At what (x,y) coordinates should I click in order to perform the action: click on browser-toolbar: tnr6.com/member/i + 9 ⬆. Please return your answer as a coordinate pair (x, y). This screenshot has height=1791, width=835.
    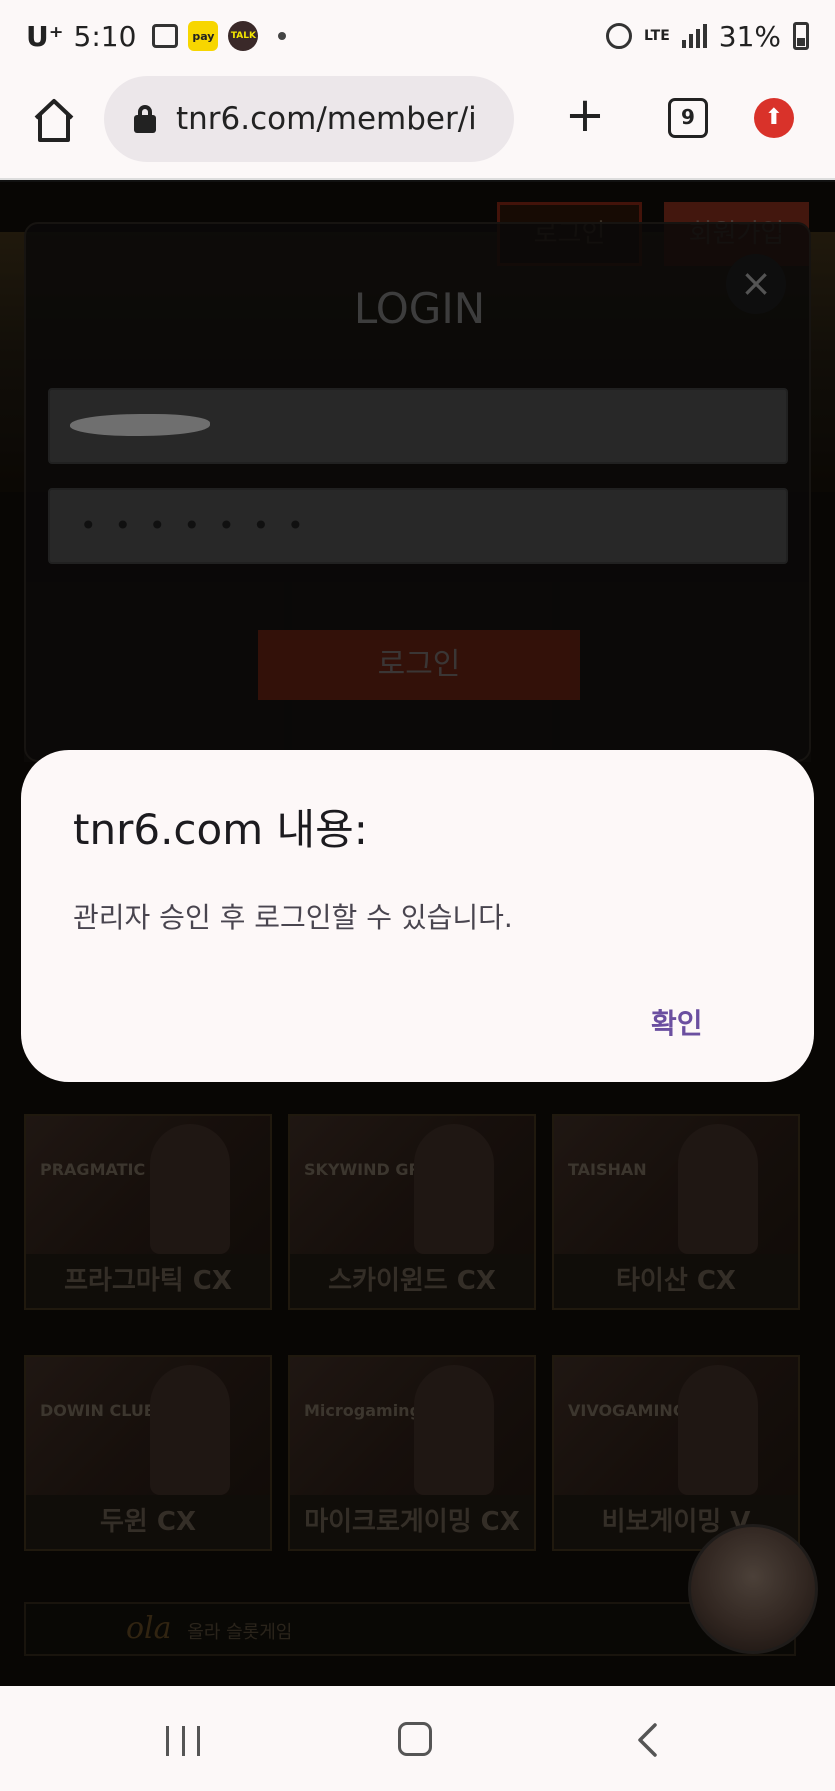
    Looking at the image, I should click on (417, 126).